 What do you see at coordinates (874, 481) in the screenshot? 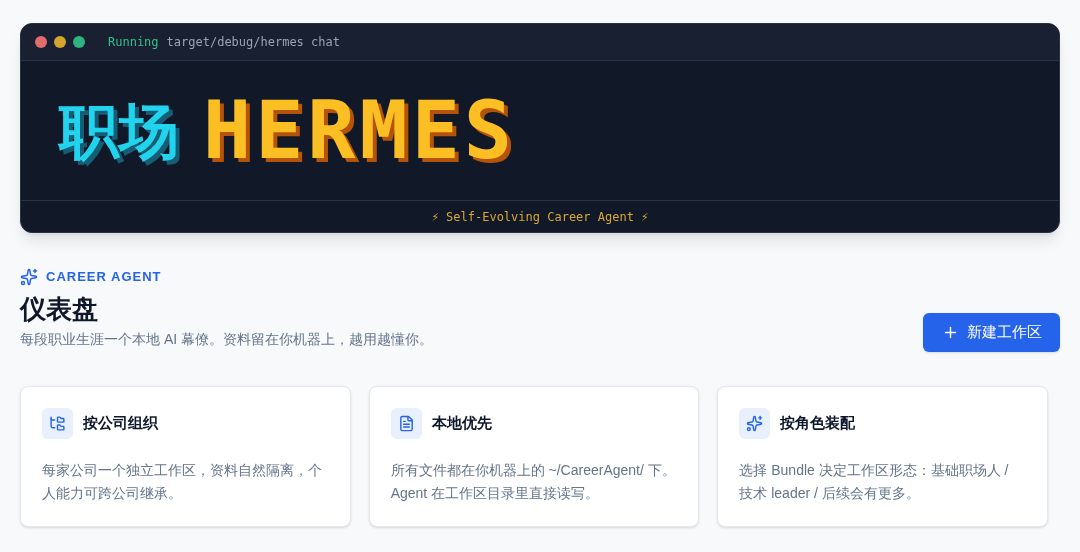
I see `card-description: 选择 Bundle 决定工作区形态：基础职场人 / 技术 leader / 后续会有更多。` at bounding box center [874, 481].